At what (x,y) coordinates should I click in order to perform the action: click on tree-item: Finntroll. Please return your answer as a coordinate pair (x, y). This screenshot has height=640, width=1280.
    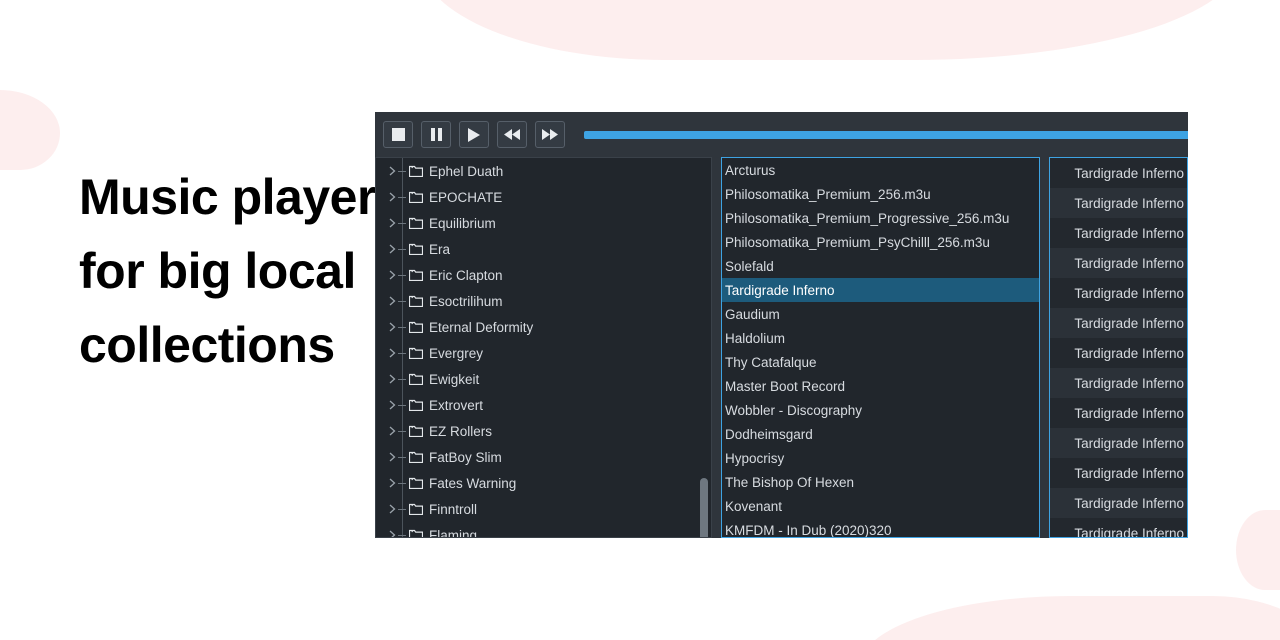
    Looking at the image, I should click on (543, 509).